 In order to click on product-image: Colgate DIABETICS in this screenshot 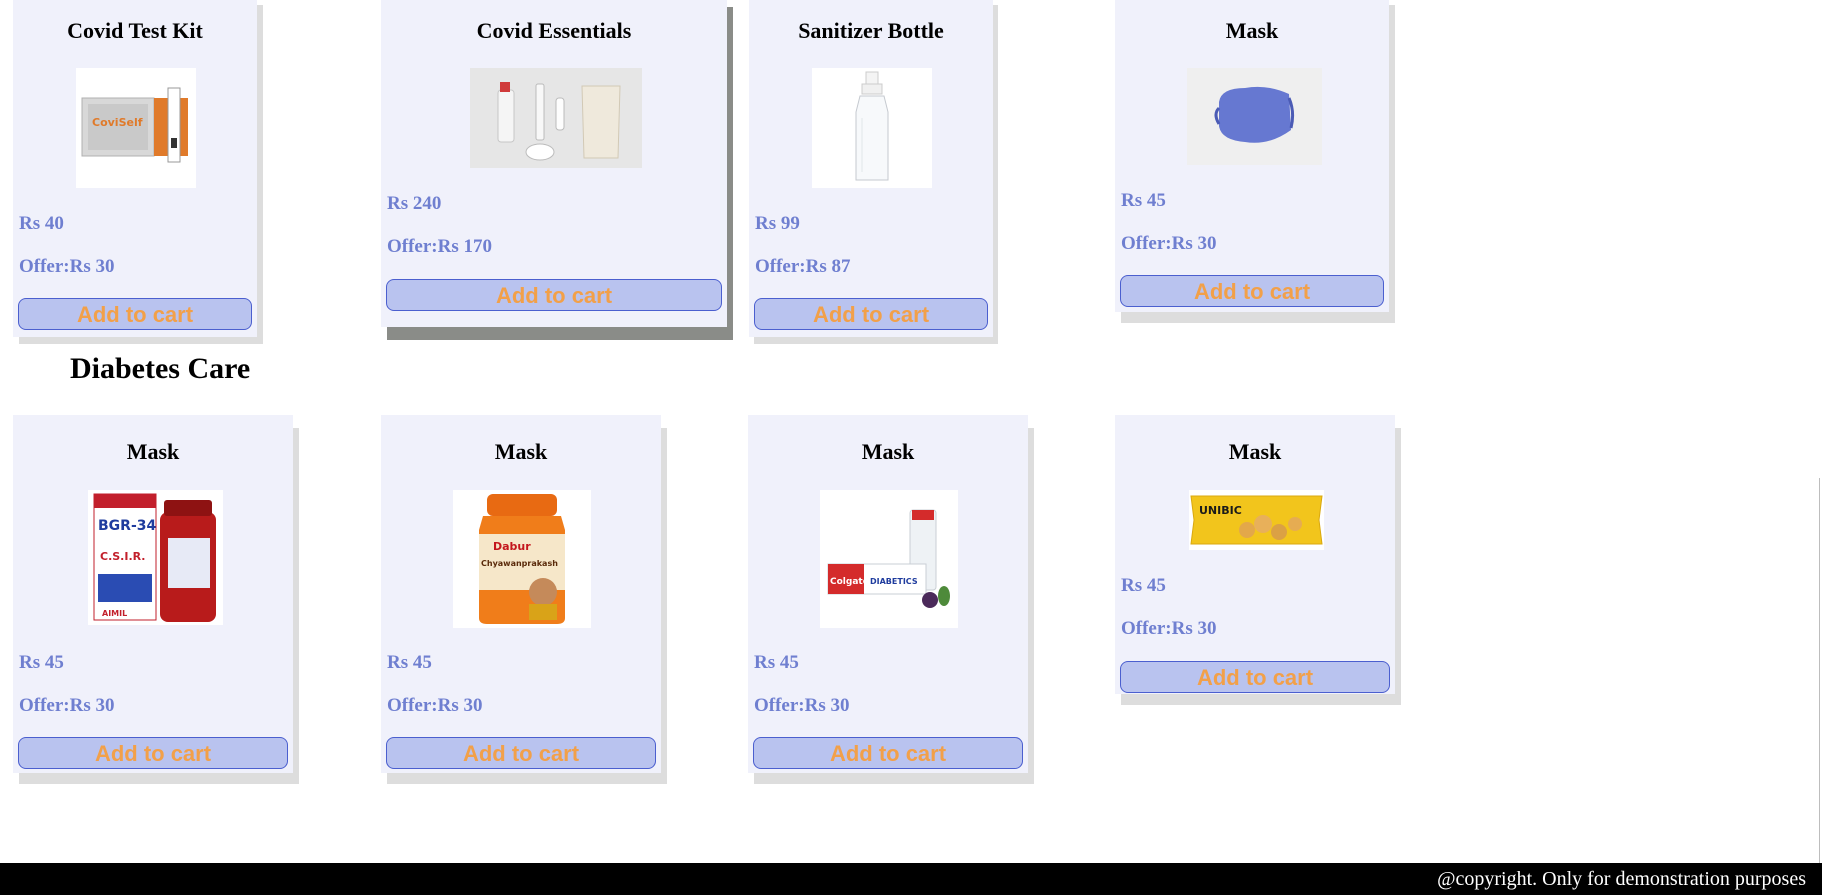, I will do `click(889, 559)`.